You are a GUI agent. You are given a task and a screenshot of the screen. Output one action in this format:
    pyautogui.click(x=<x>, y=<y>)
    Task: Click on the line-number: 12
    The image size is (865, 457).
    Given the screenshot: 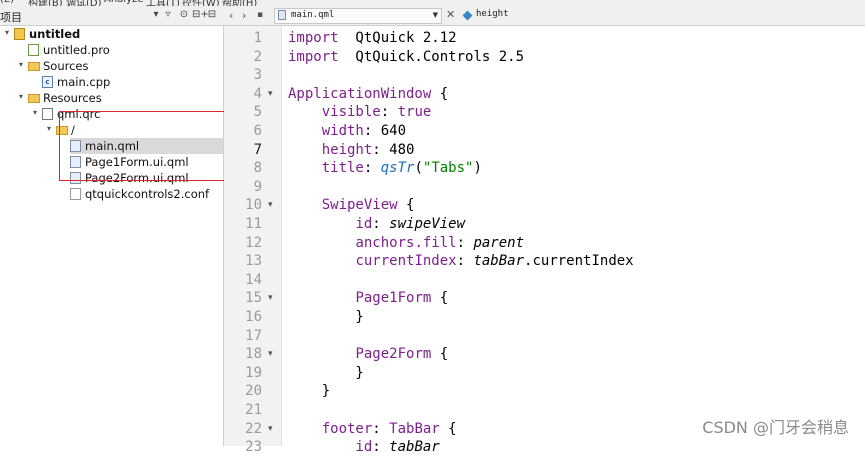 What is the action you would take?
    pyautogui.click(x=253, y=242)
    